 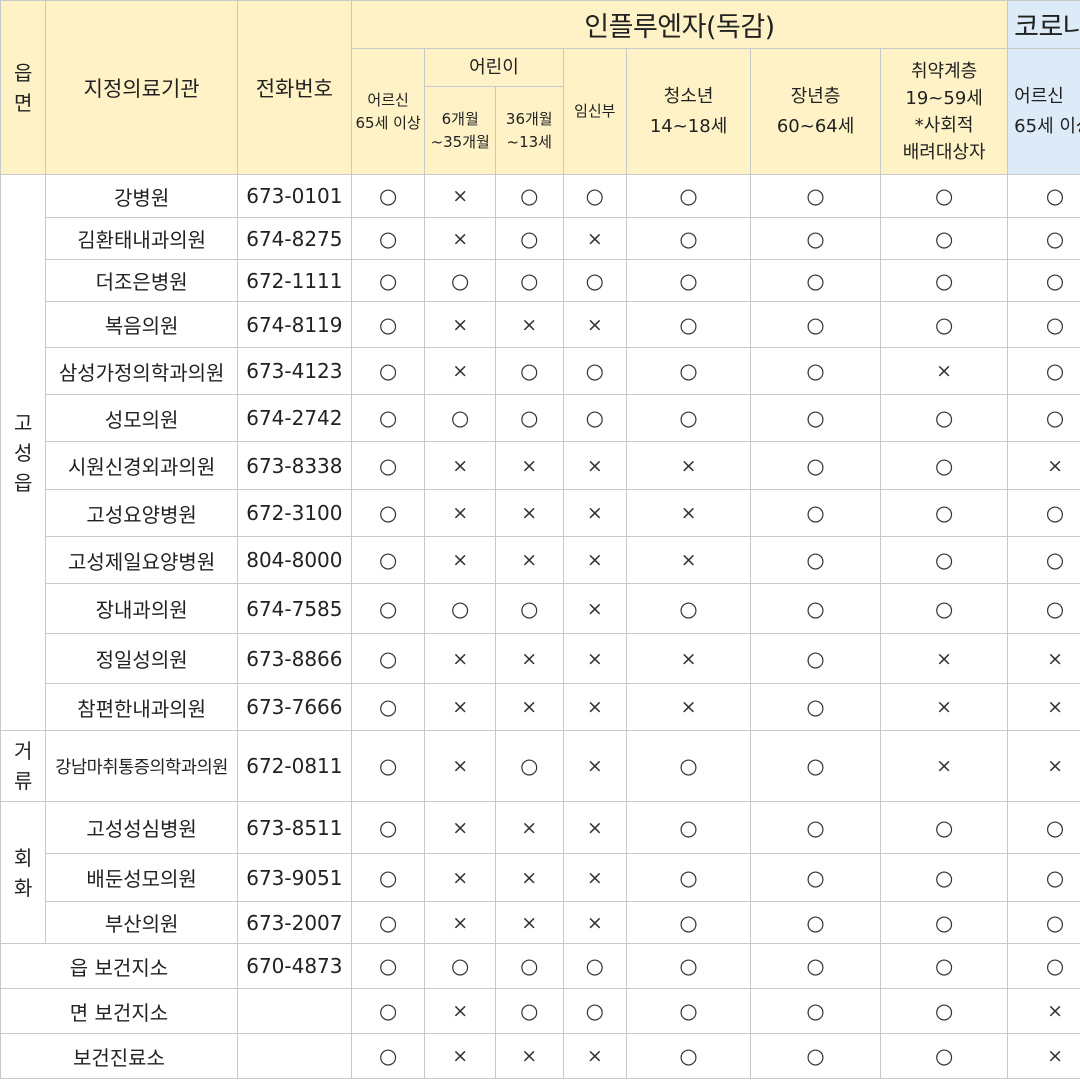 I want to click on header-influenza: 인플루엔자(독감), so click(x=679, y=24).